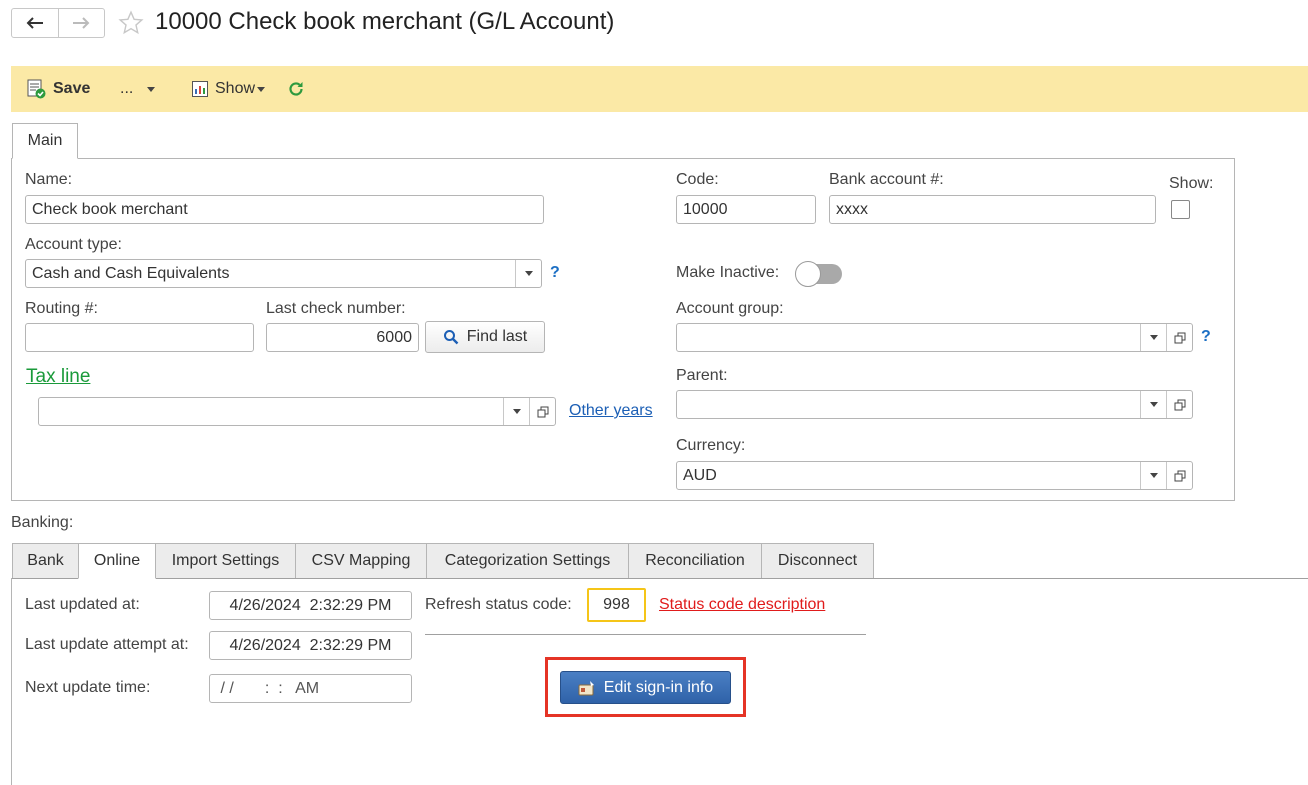 The width and height of the screenshot is (1308, 785). Describe the element at coordinates (1180, 209) in the screenshot. I see `show-account-checkbox` at that location.